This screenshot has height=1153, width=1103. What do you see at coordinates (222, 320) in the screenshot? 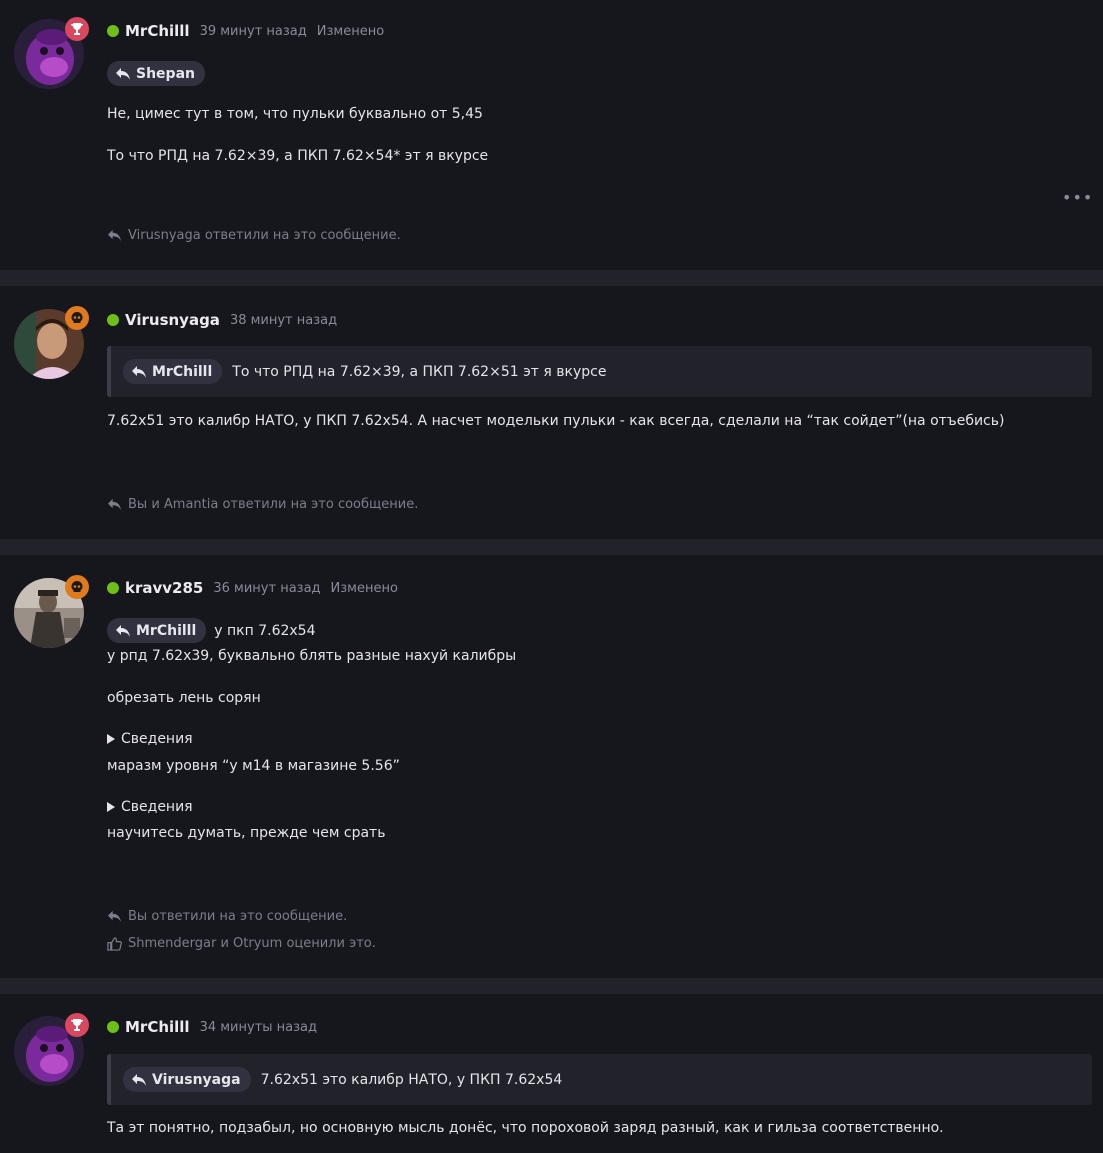
I see `post-header: Virusnyaga 38 минут назад` at bounding box center [222, 320].